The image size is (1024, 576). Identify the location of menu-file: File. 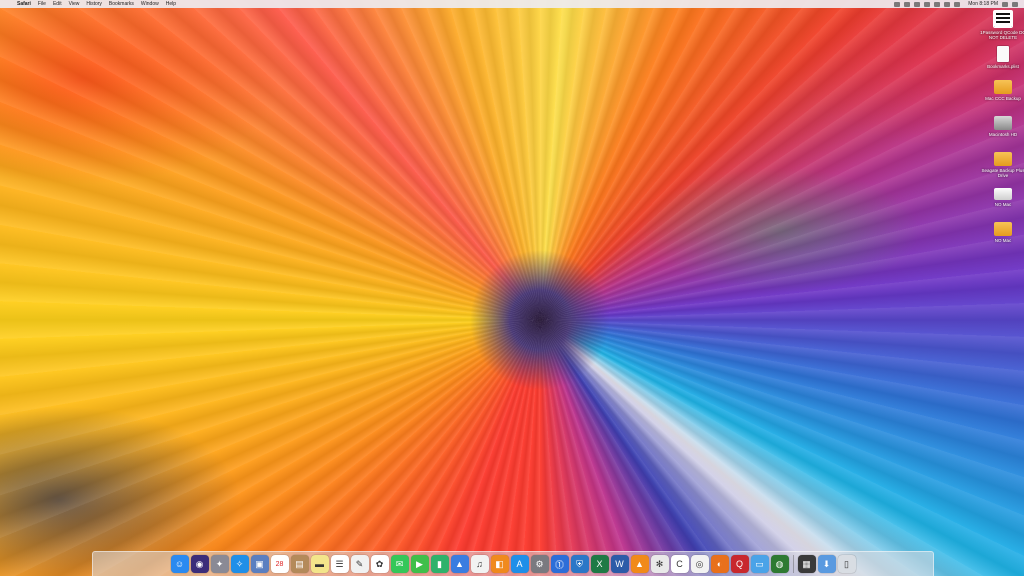
(42, 4).